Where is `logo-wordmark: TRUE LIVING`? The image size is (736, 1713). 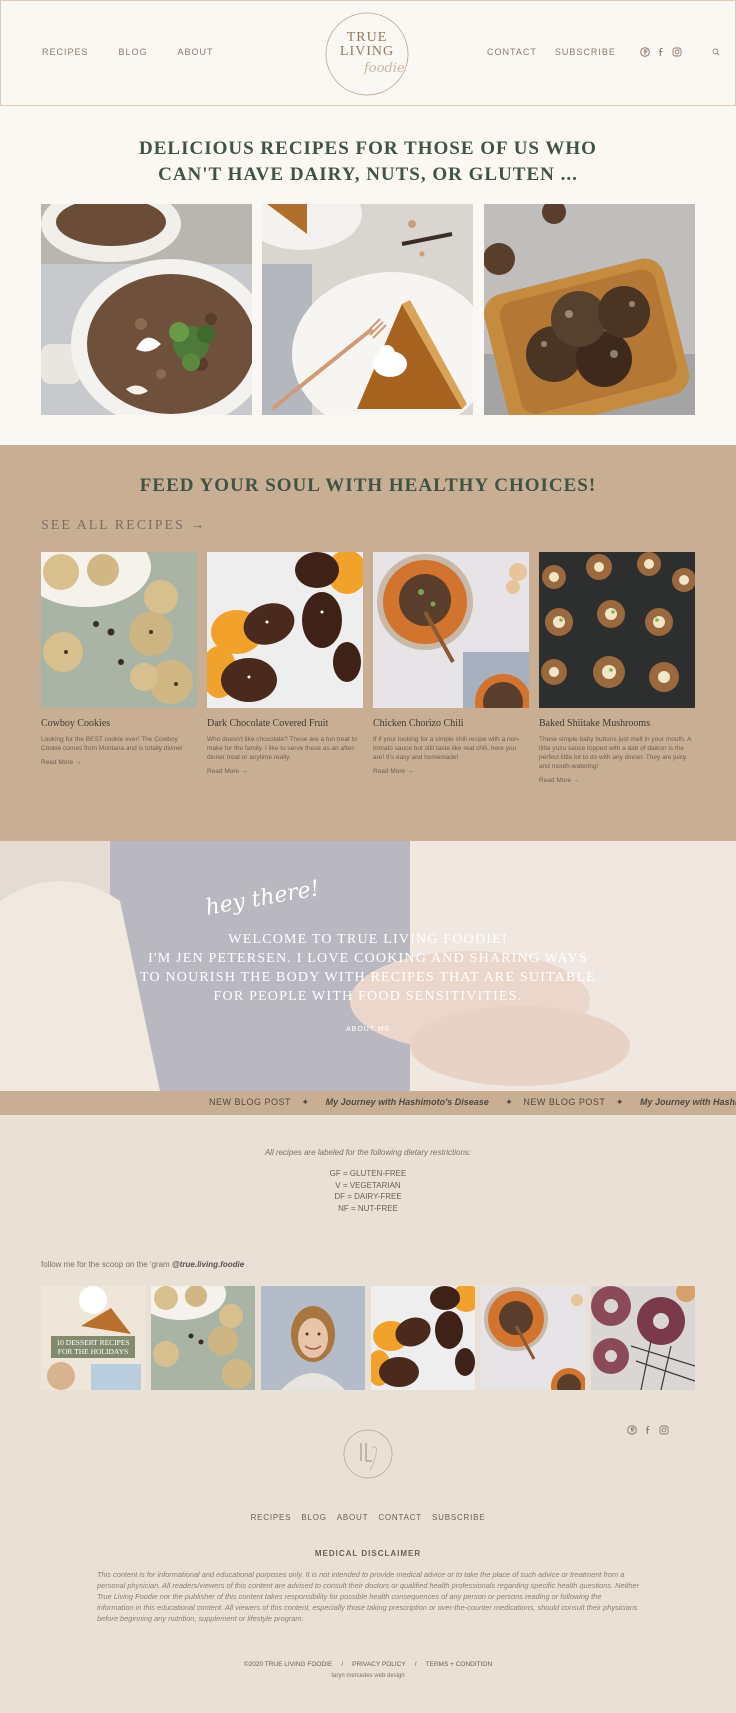
logo-wordmark: TRUE LIVING is located at coordinates (367, 45).